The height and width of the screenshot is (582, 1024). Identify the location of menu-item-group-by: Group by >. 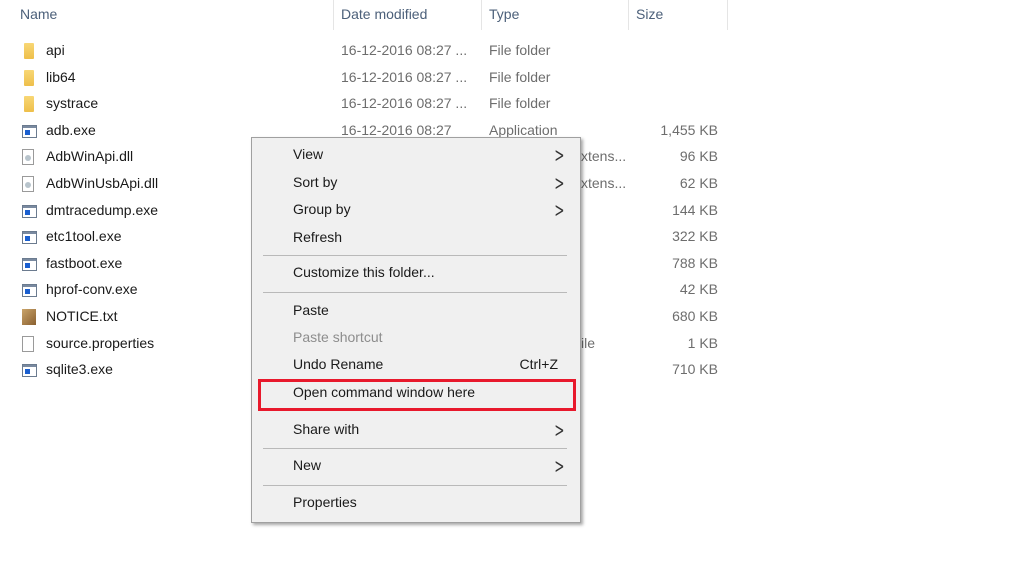
(416, 210).